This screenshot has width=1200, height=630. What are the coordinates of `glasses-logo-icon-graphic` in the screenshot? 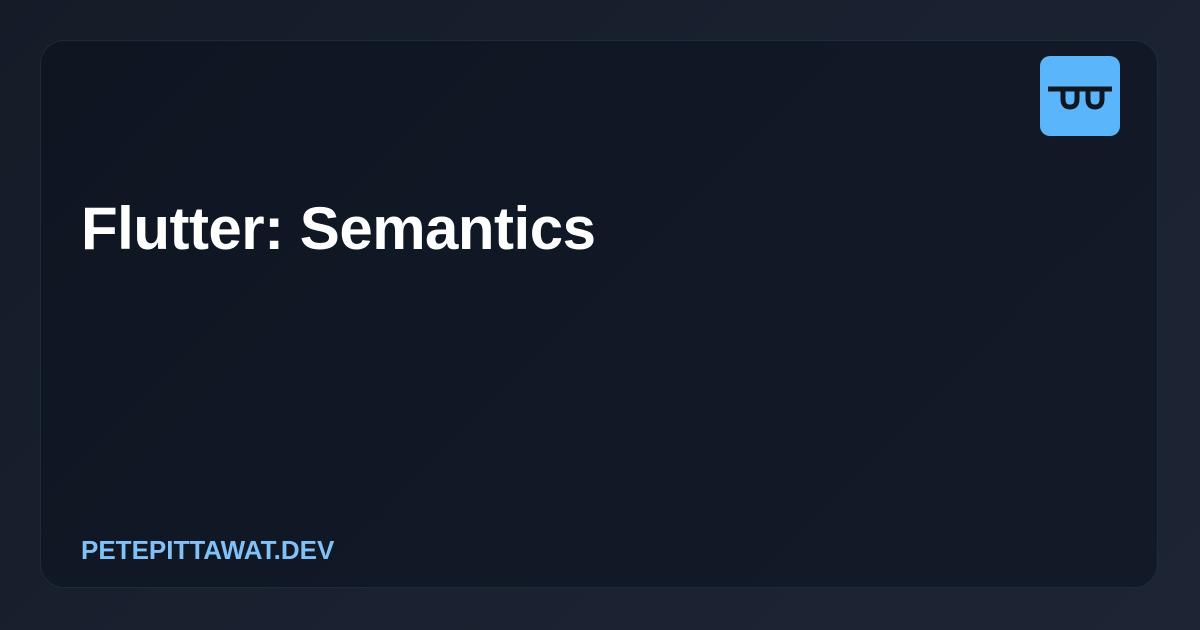 It's located at (1080, 98).